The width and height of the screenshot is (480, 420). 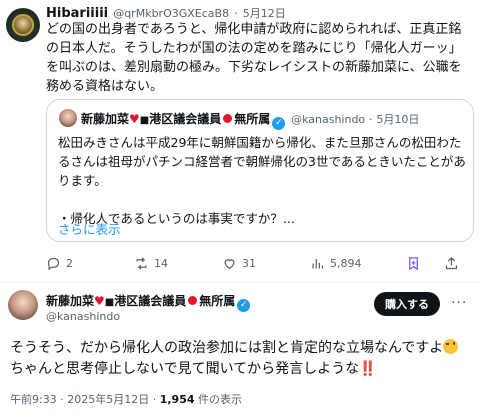 I want to click on tweet-views-label: 件の表示, so click(x=220, y=399).